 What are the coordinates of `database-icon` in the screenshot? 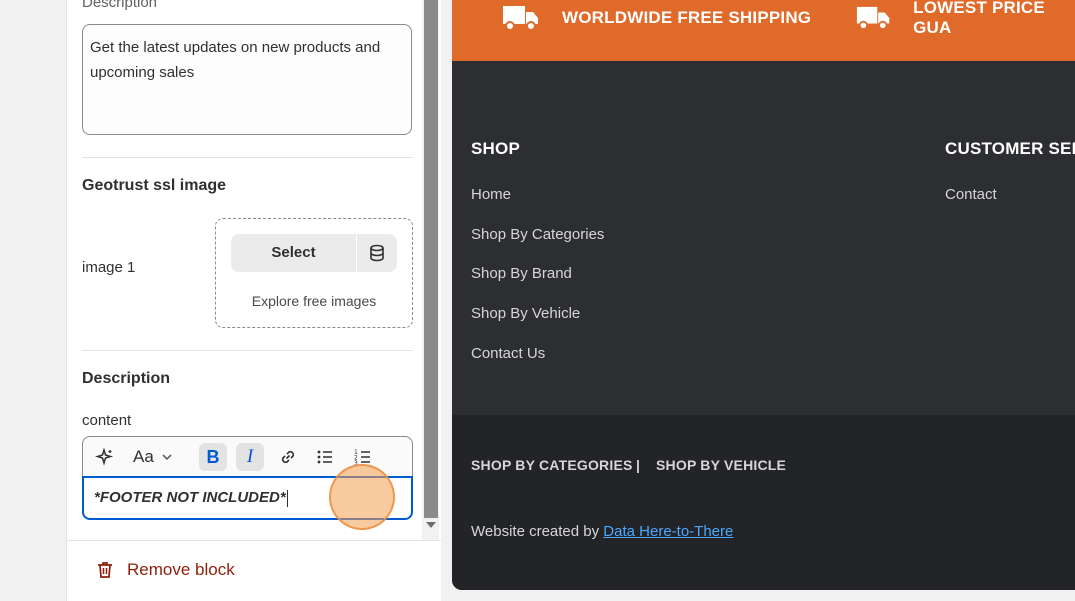 It's located at (377, 253).